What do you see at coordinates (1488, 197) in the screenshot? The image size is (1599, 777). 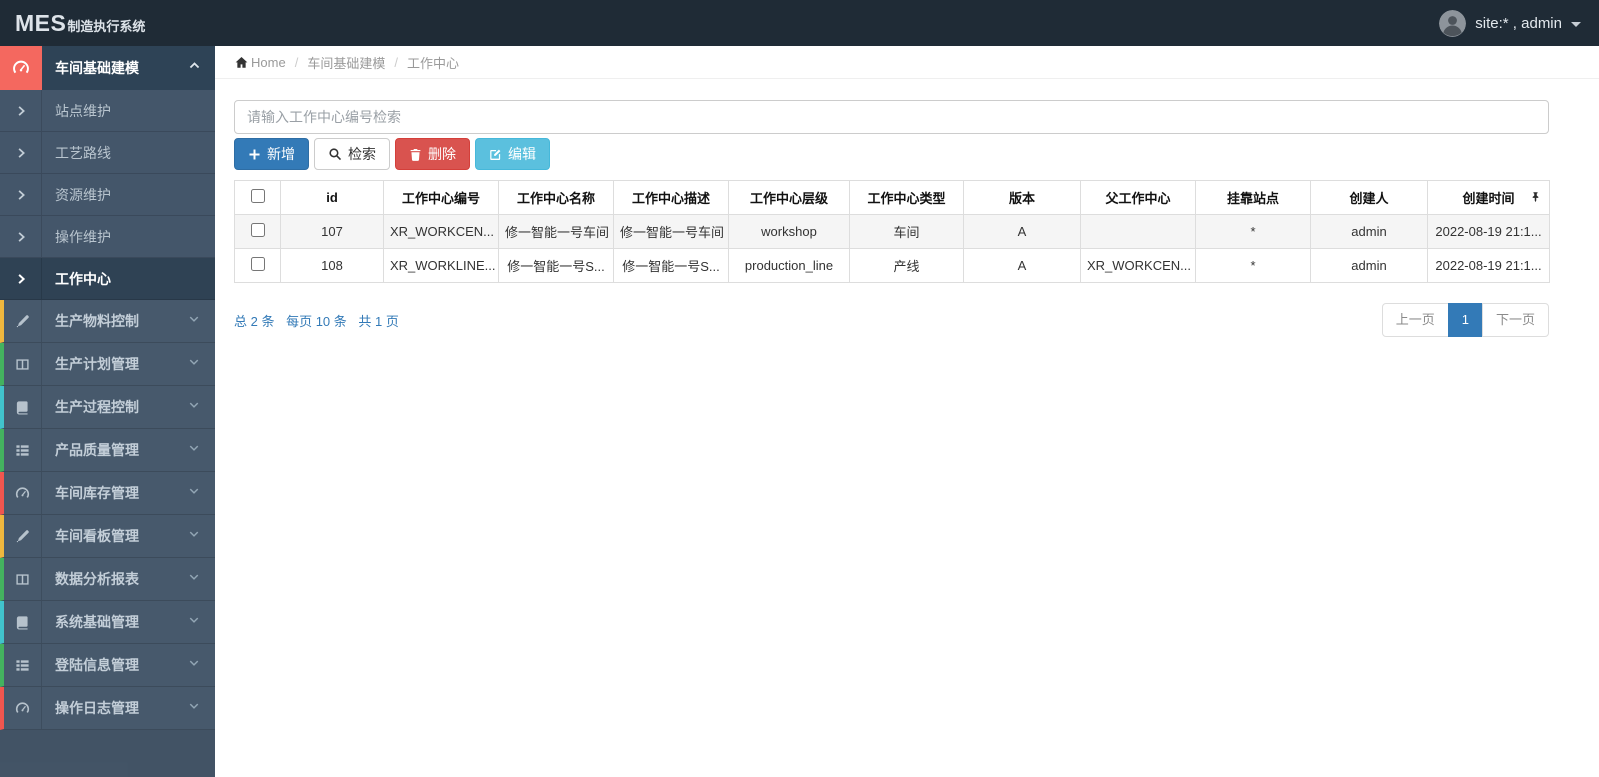 I see `col-header-created-time: 创建时间` at bounding box center [1488, 197].